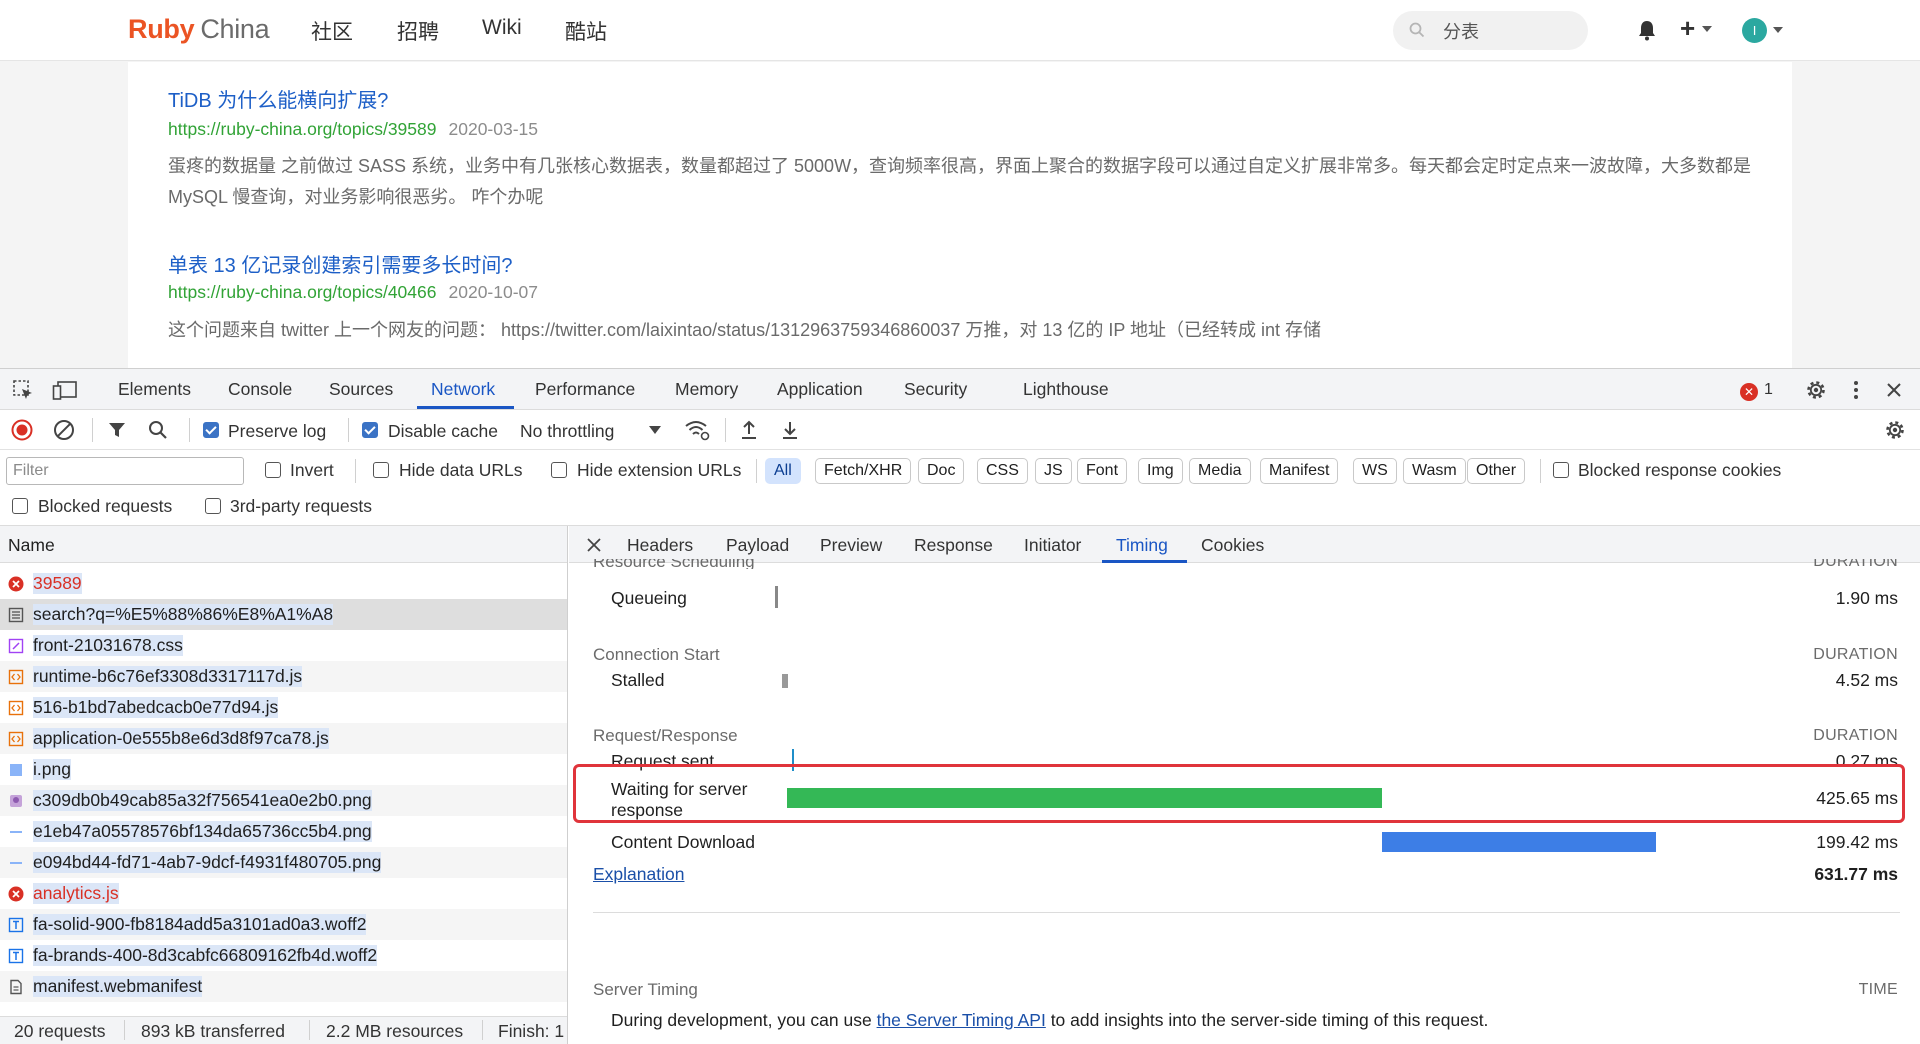 The height and width of the screenshot is (1044, 1920). What do you see at coordinates (158, 430) in the screenshot?
I see `search-icon` at bounding box center [158, 430].